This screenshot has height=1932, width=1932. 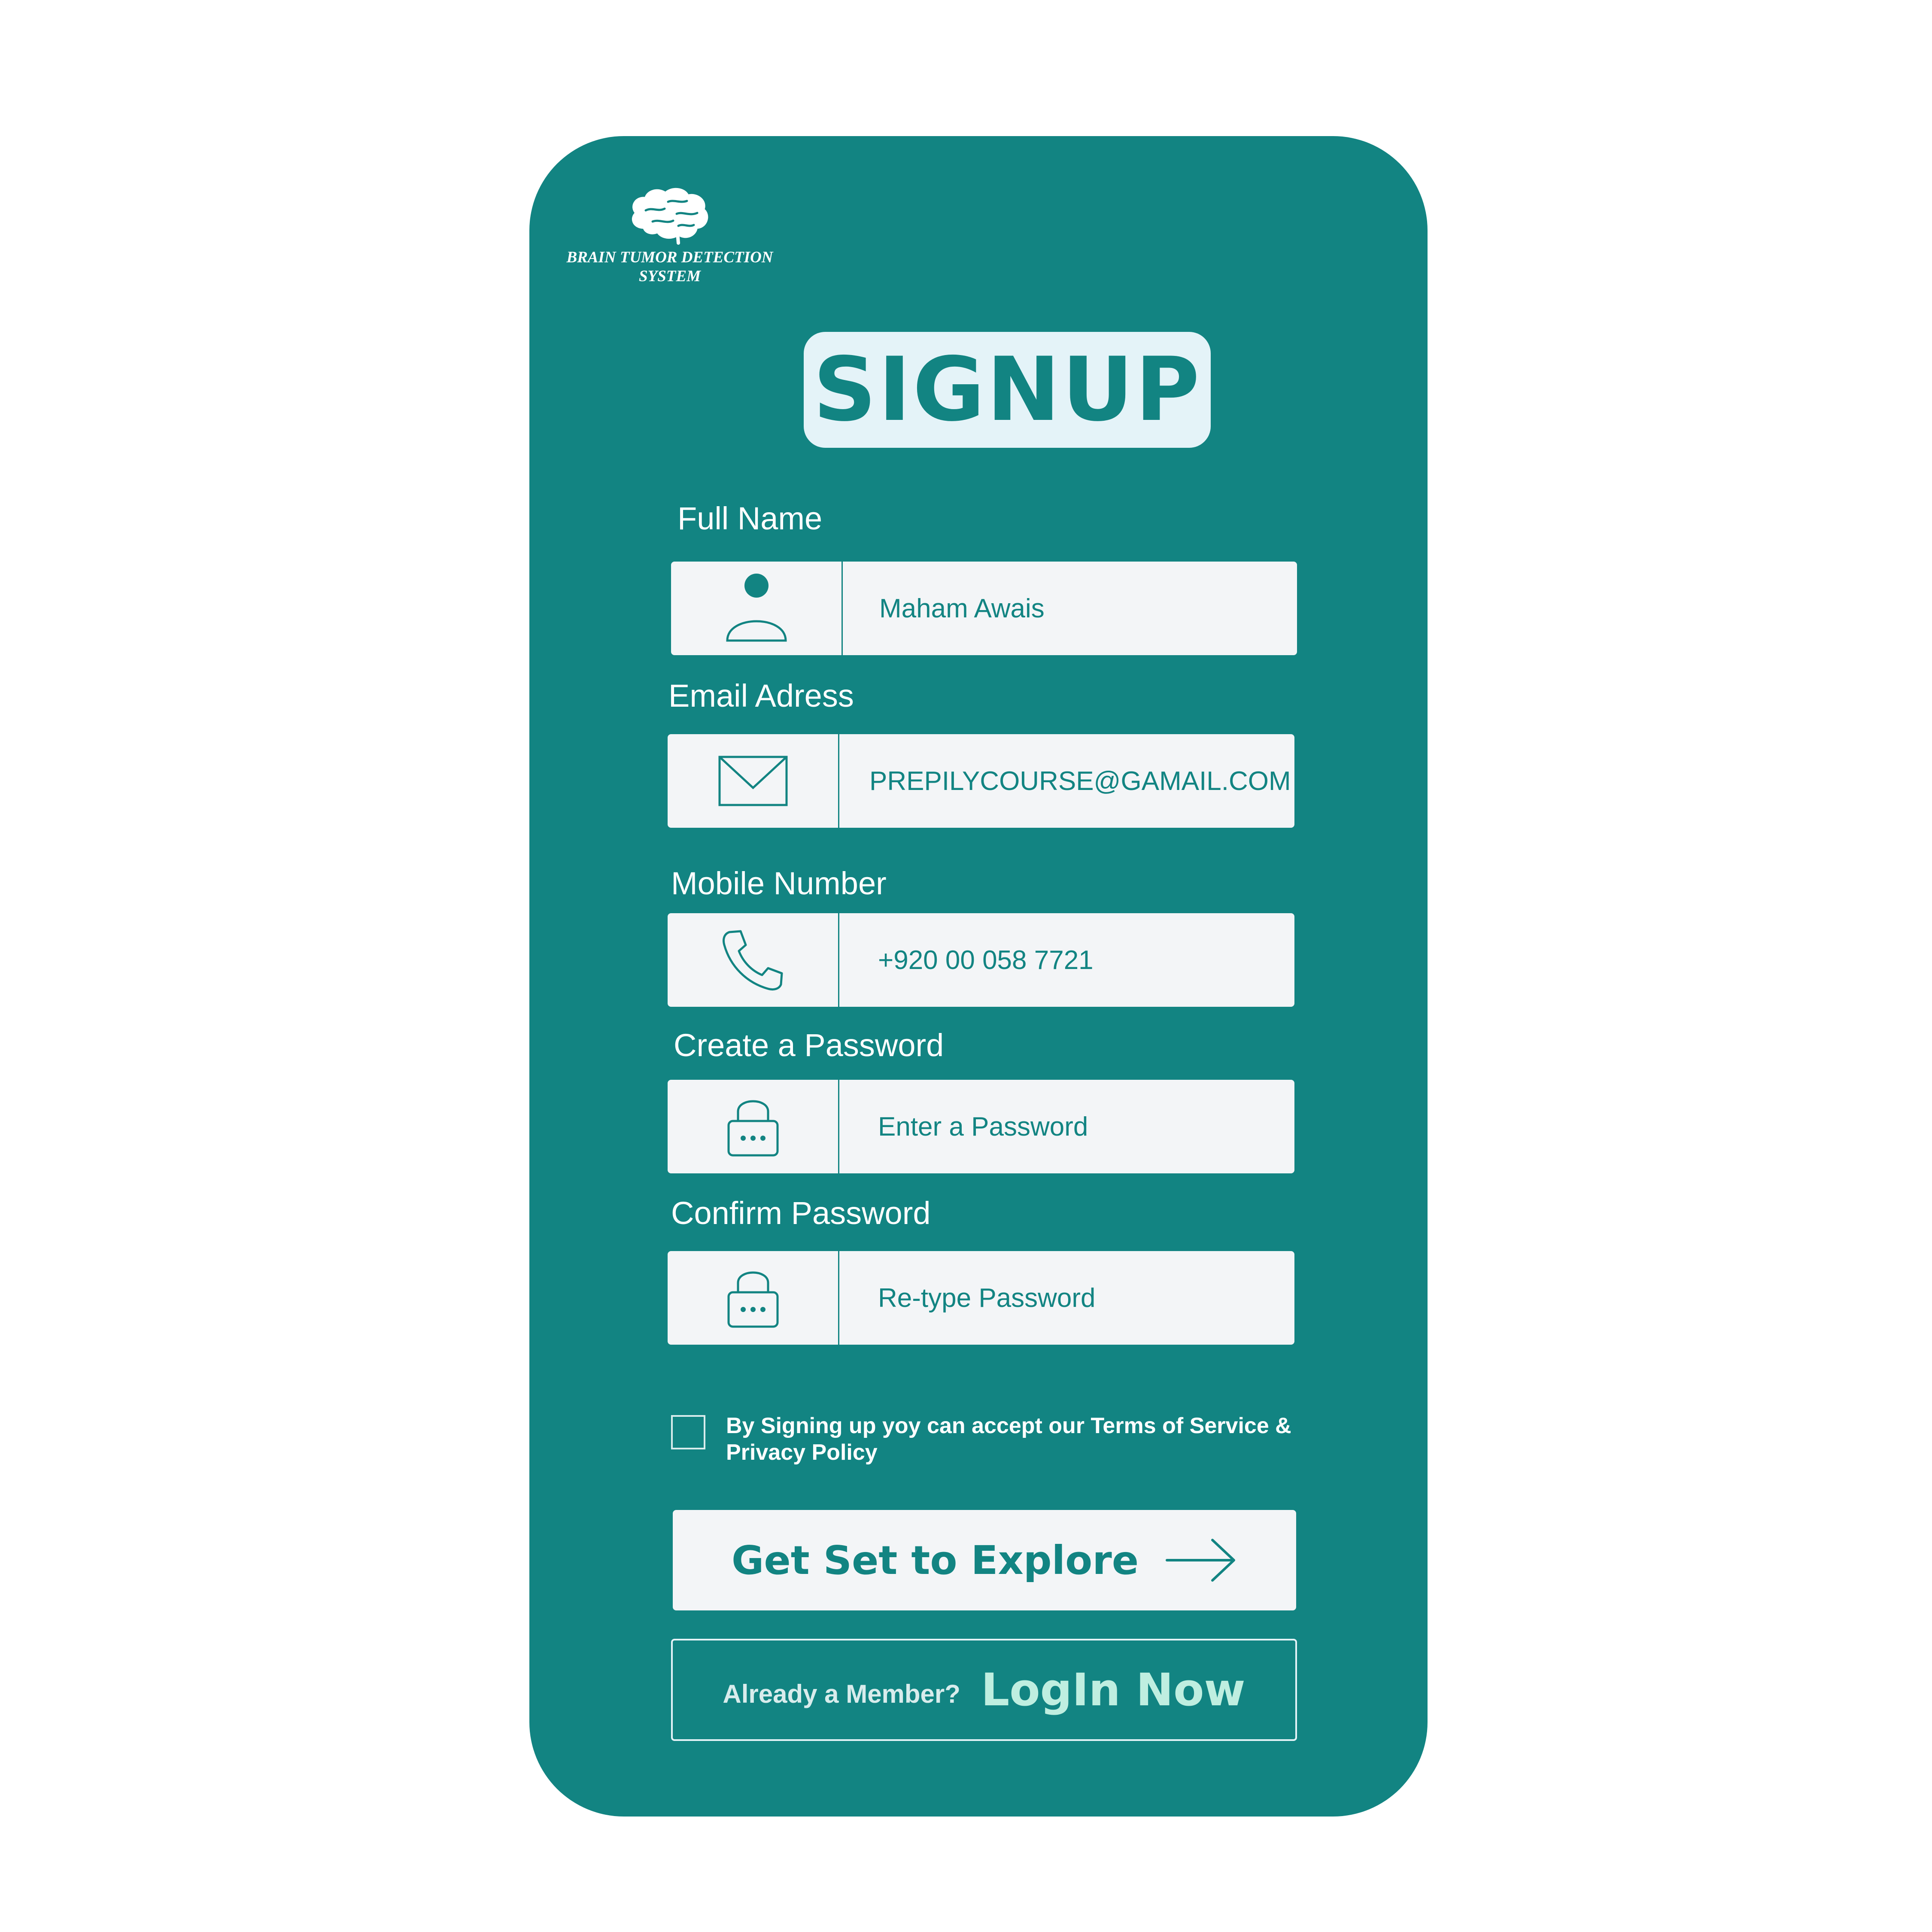 I want to click on page-title: SIGNUP, so click(x=1007, y=390).